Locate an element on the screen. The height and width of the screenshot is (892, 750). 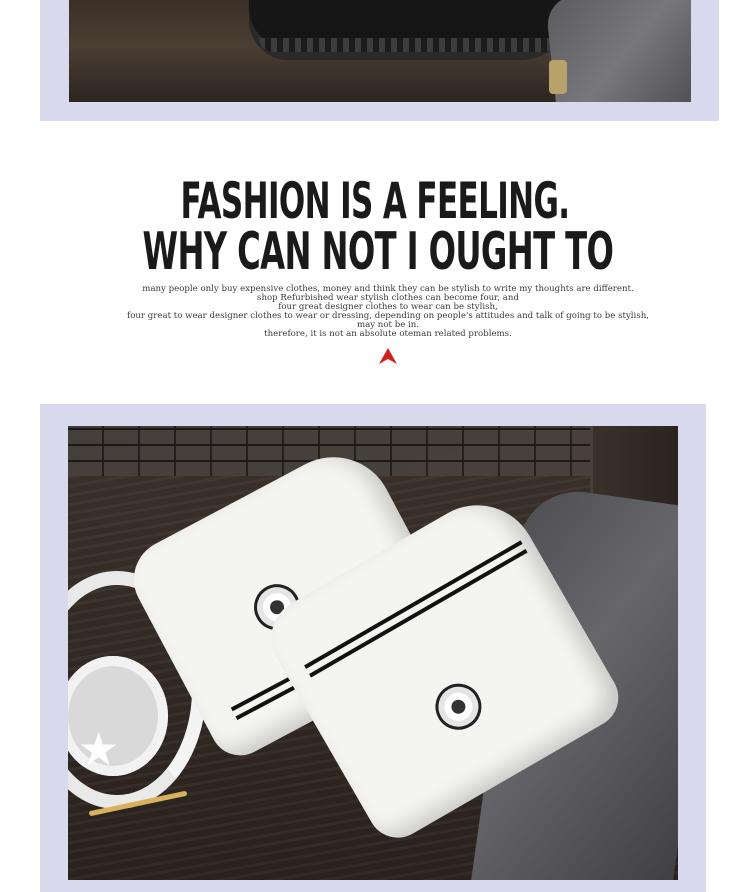
headline-line-2: WHY CAN NOT I OUGHT TO is located at coordinates (378, 252).